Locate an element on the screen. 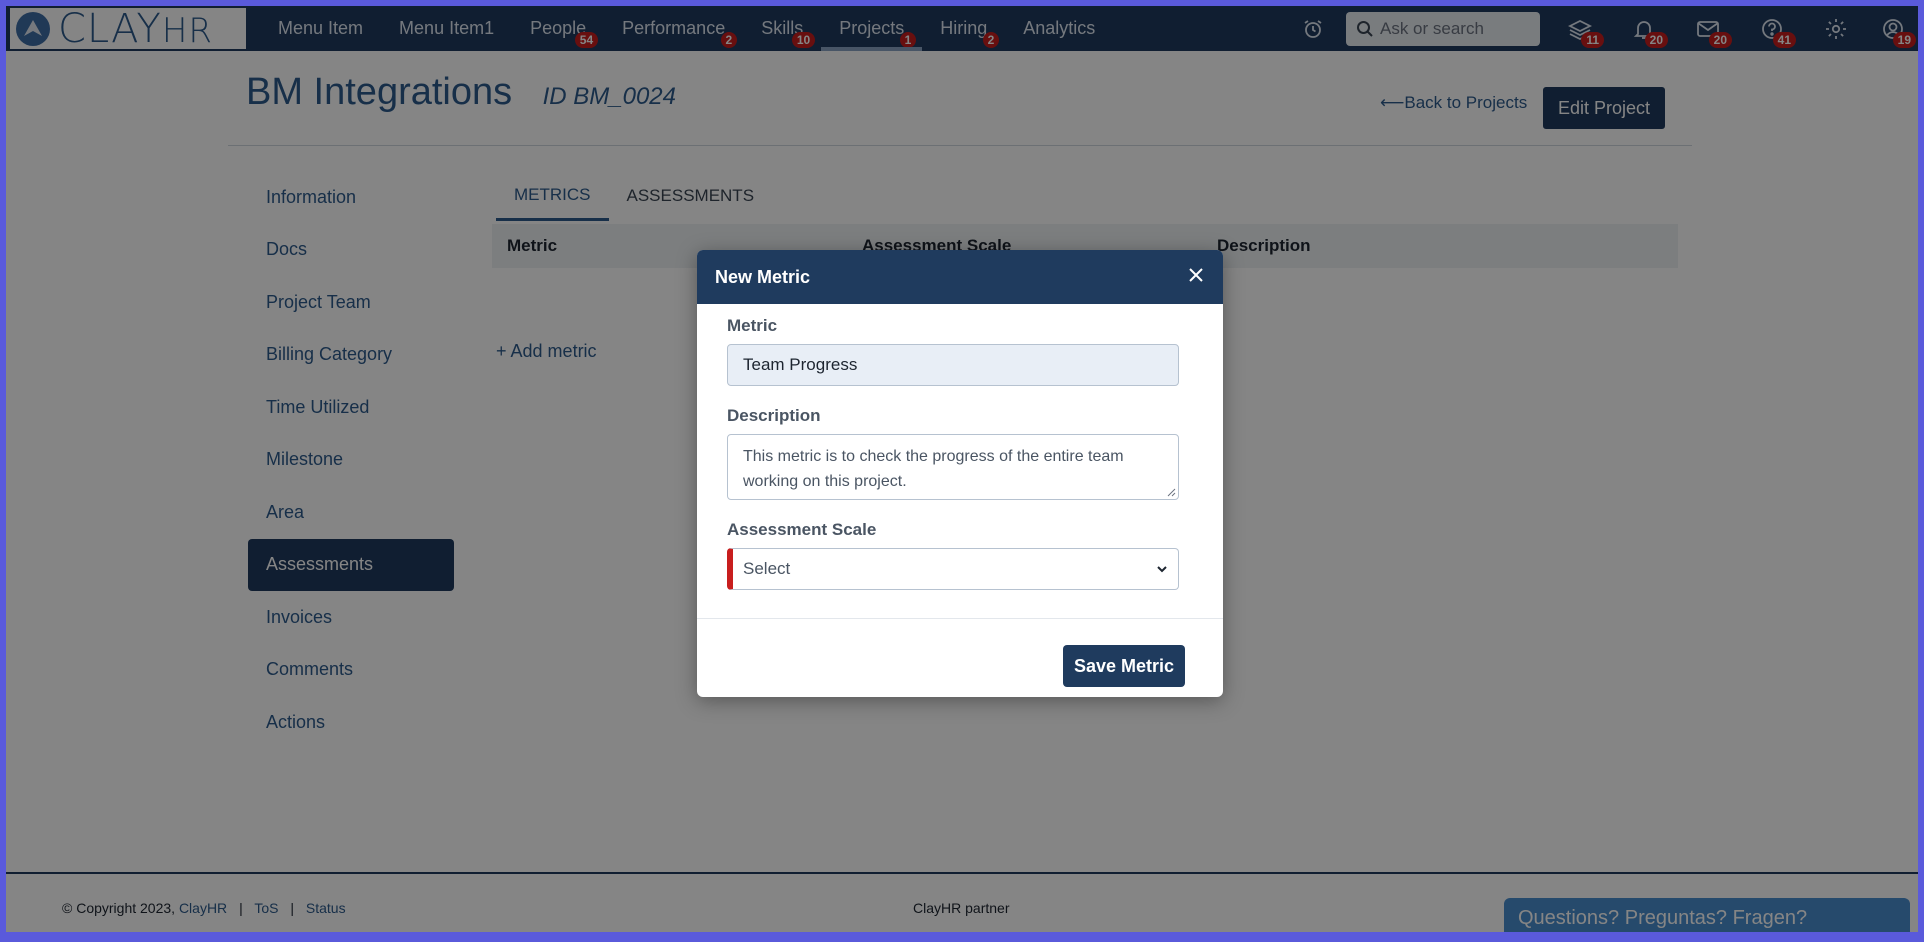  close-icon is located at coordinates (1196, 275).